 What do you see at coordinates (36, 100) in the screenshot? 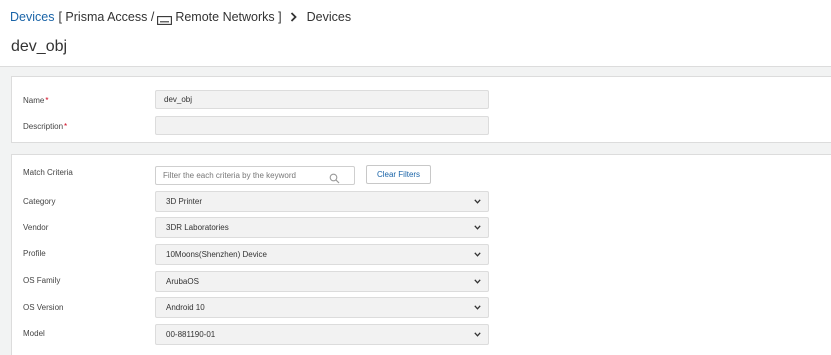
I see `name-label: Name*` at bounding box center [36, 100].